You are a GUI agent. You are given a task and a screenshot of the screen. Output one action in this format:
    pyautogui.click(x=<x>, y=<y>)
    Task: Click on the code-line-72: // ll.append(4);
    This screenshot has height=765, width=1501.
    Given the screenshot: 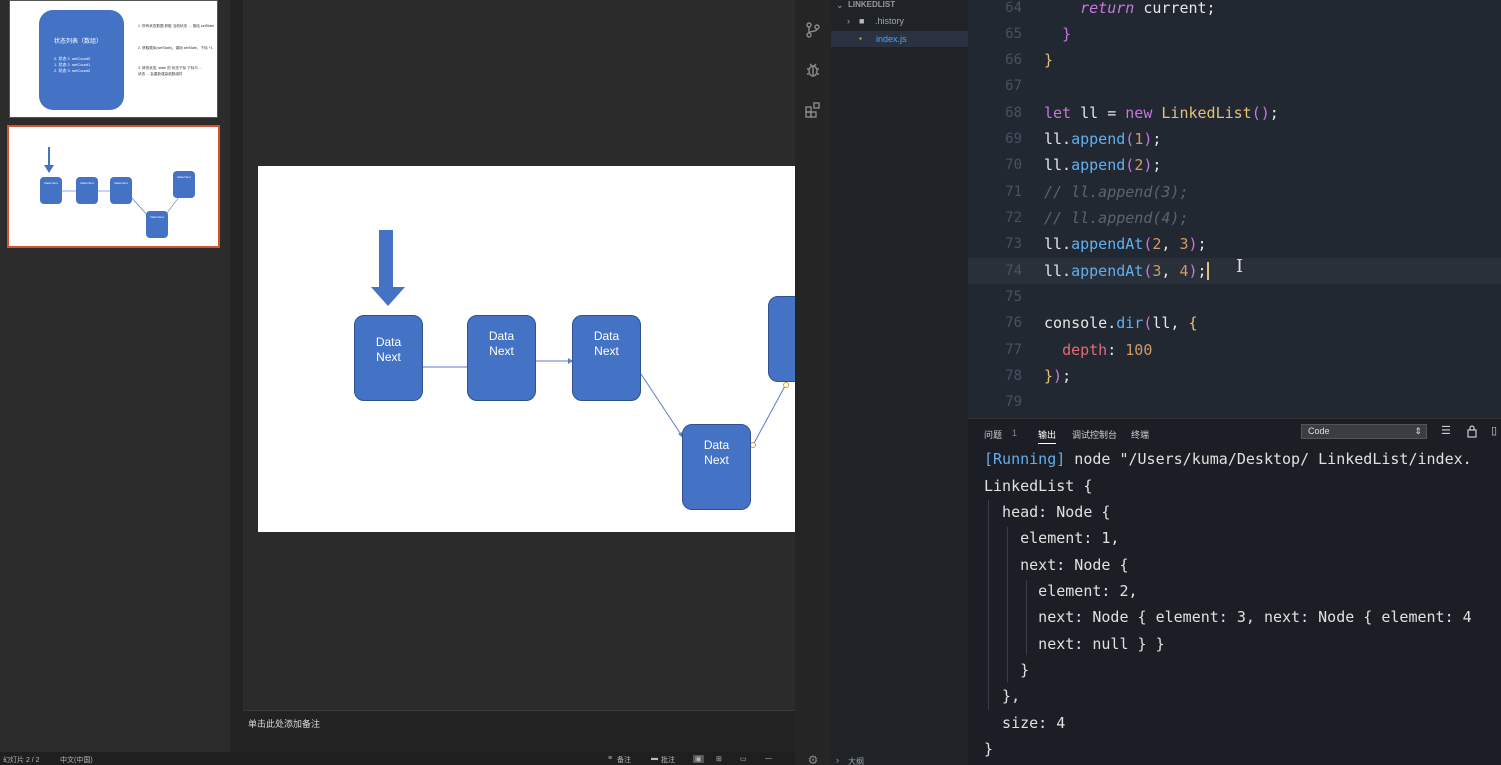 What is the action you would take?
    pyautogui.click(x=1116, y=218)
    